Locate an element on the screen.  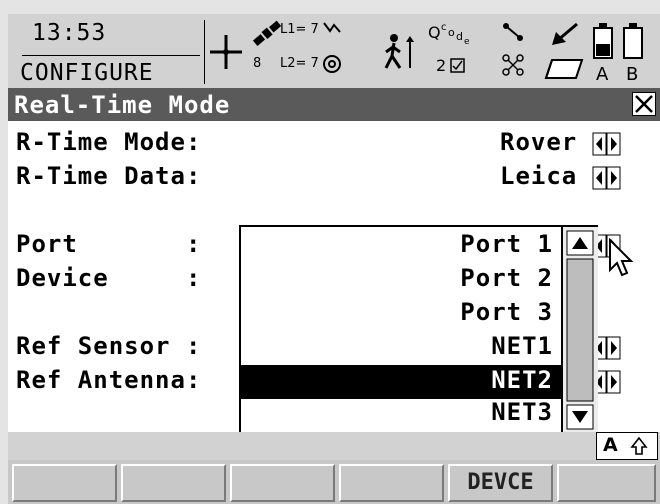
rtime-data-label: R-Time Data: is located at coordinates (109, 176).